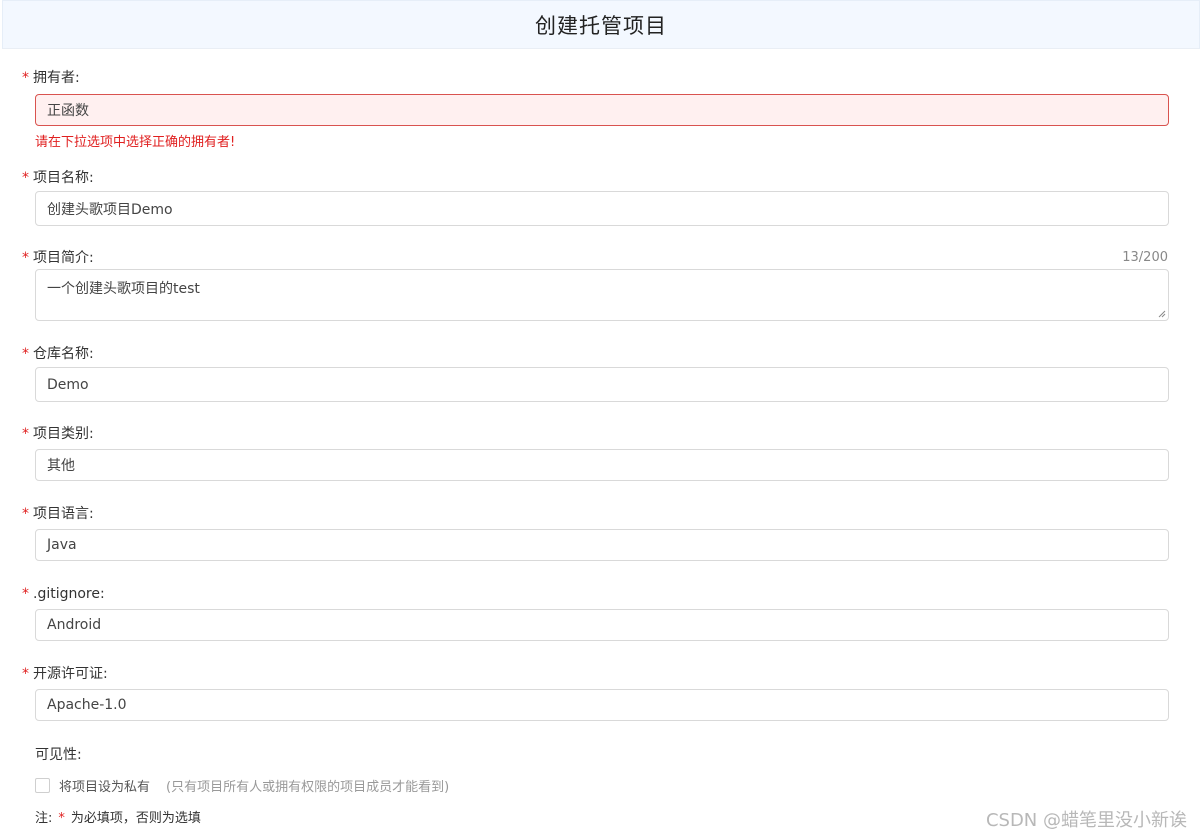 Image resolution: width=1201 pixels, height=837 pixels. Describe the element at coordinates (1145, 257) in the screenshot. I see `char-counter: 13/200` at that location.